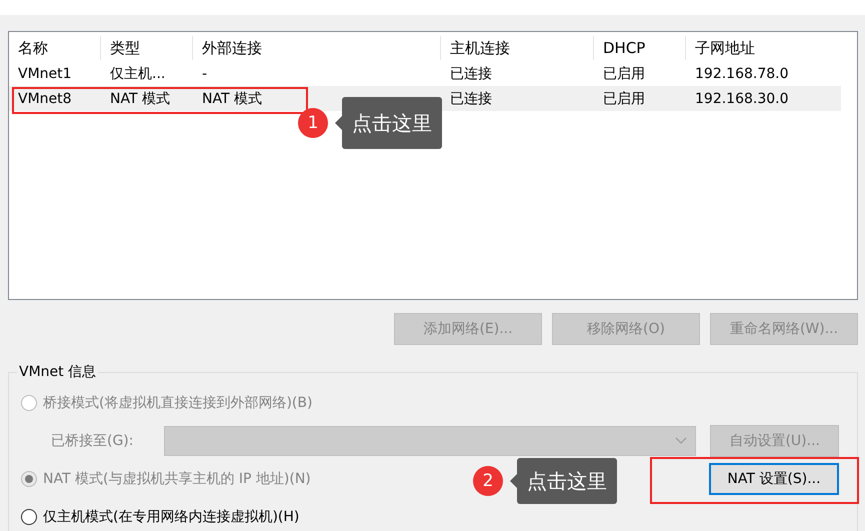 This screenshot has height=531, width=865. What do you see at coordinates (45, 74) in the screenshot?
I see `table-cell-text: VMnet1` at bounding box center [45, 74].